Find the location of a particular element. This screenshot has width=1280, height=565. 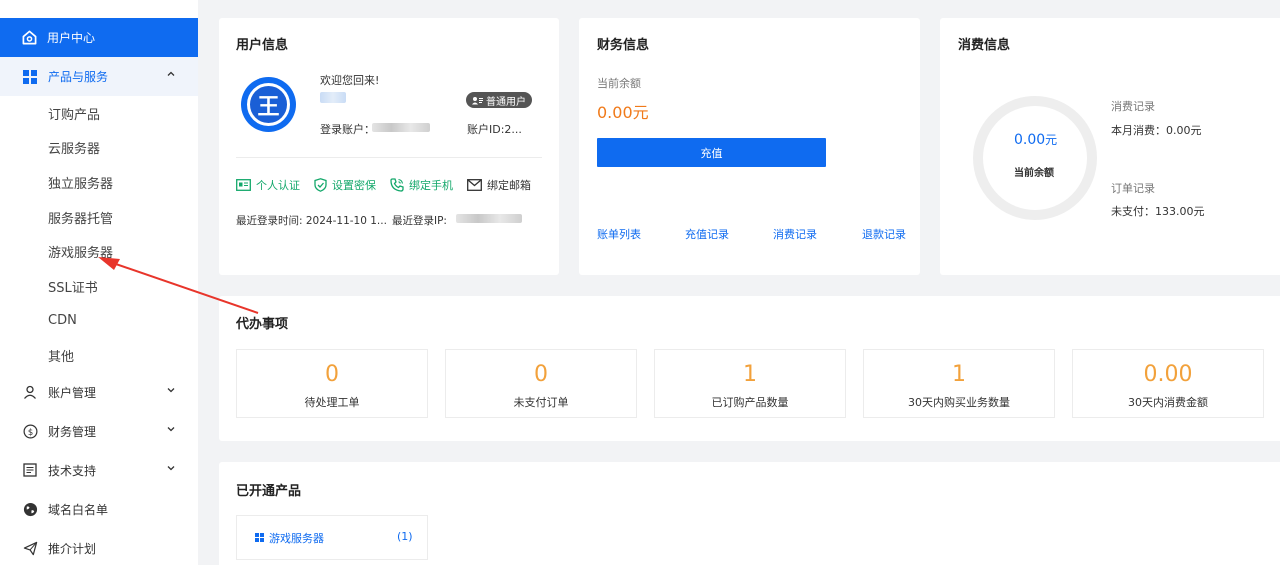

sidebar-sub-cdn: CDN is located at coordinates (99, 321).